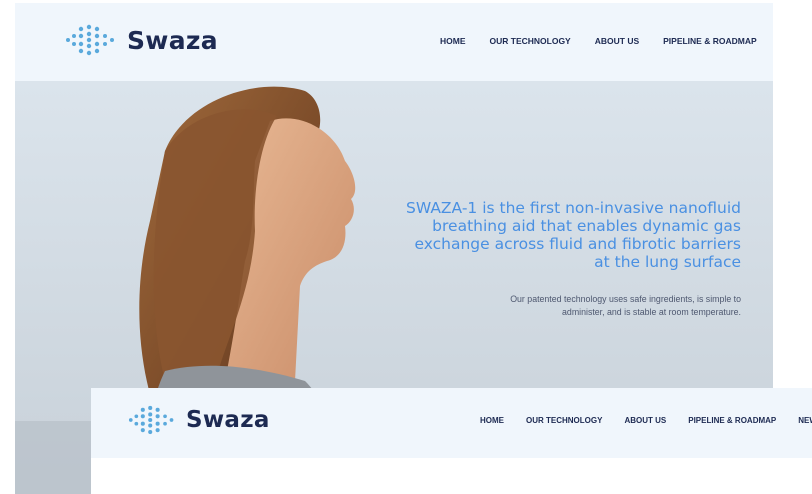 Image resolution: width=812 pixels, height=494 pixels. Describe the element at coordinates (805, 420) in the screenshot. I see `nav-news: NEWS` at that location.